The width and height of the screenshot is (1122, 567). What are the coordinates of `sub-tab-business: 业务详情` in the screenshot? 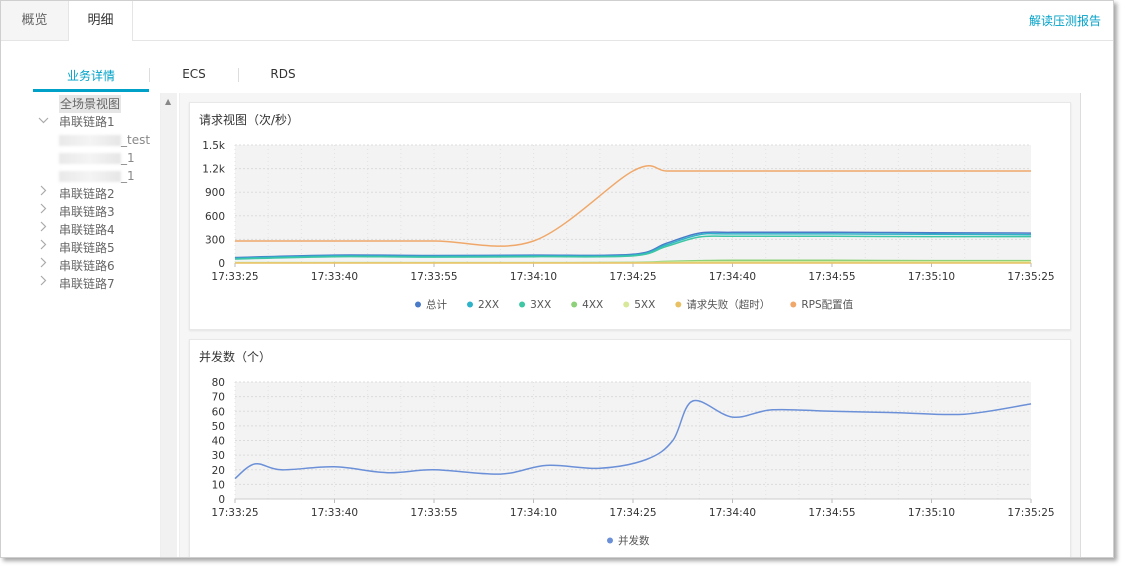 It's located at (91, 77).